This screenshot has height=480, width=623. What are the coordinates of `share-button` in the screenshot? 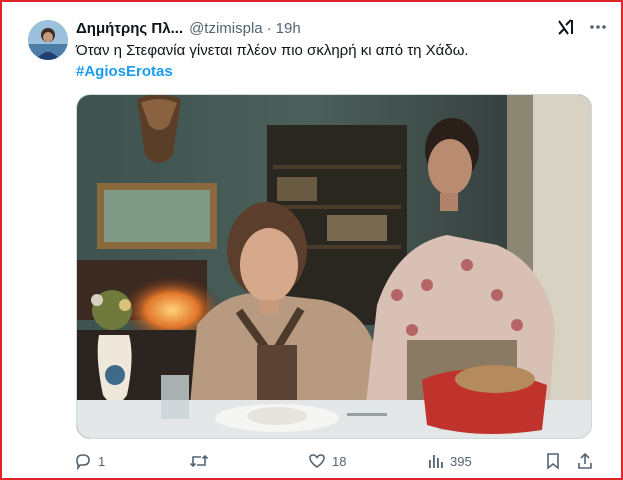 It's located at (585, 461).